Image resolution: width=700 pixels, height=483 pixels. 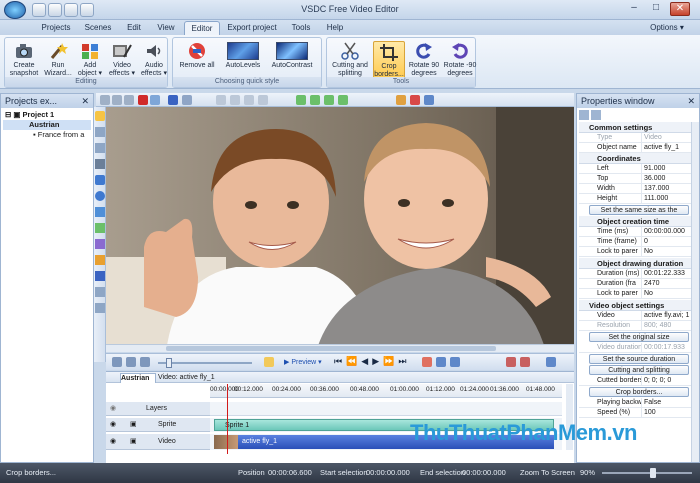 What do you see at coordinates (100, 260) in the screenshot?
I see `chart-tool-icon` at bounding box center [100, 260].